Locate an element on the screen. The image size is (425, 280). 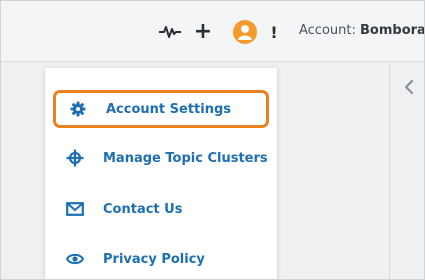
account-name: Bombora is located at coordinates (392, 30).